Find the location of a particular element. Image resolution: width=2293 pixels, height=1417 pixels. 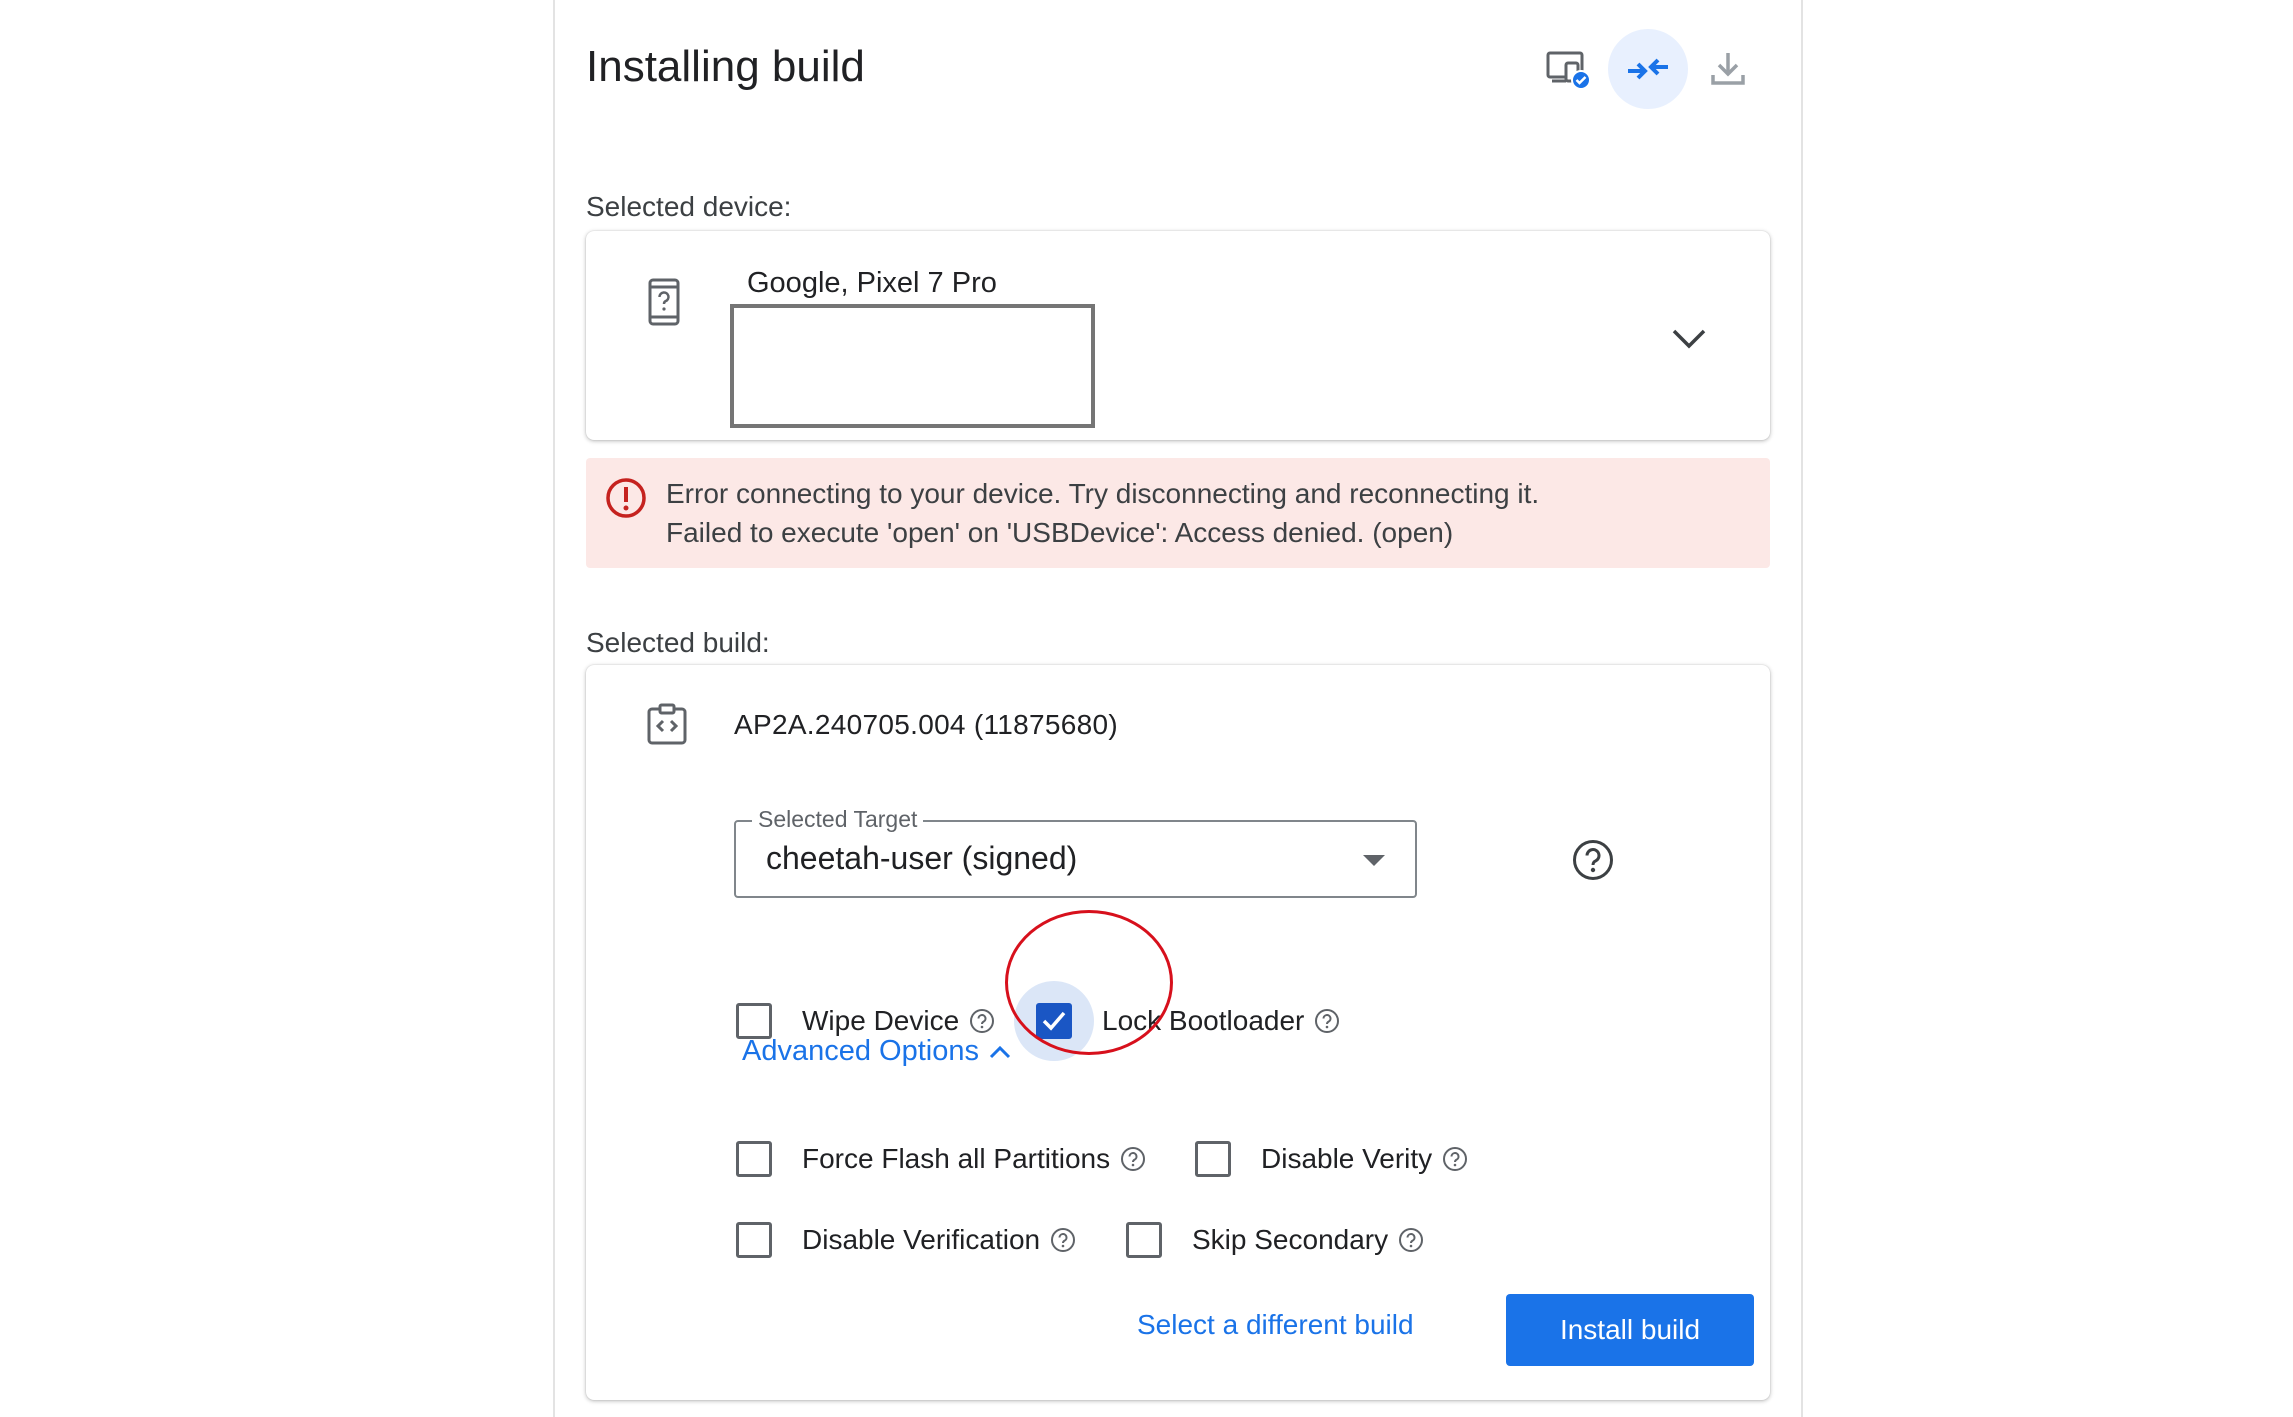

force-flash-checkbox is located at coordinates (754, 1159).